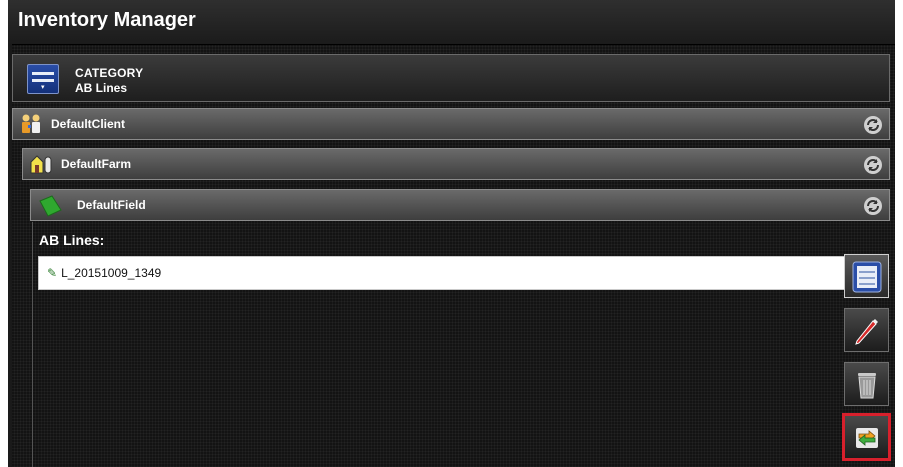 The image size is (903, 467). Describe the element at coordinates (88, 124) in the screenshot. I see `client-label: DefaultClient` at that location.